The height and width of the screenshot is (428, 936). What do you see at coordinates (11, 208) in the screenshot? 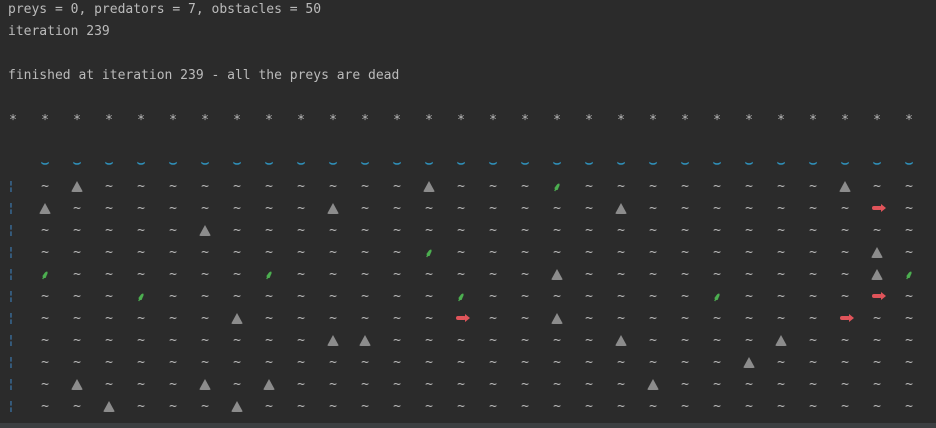
I see `row-margin-marker: ¦` at bounding box center [11, 208].